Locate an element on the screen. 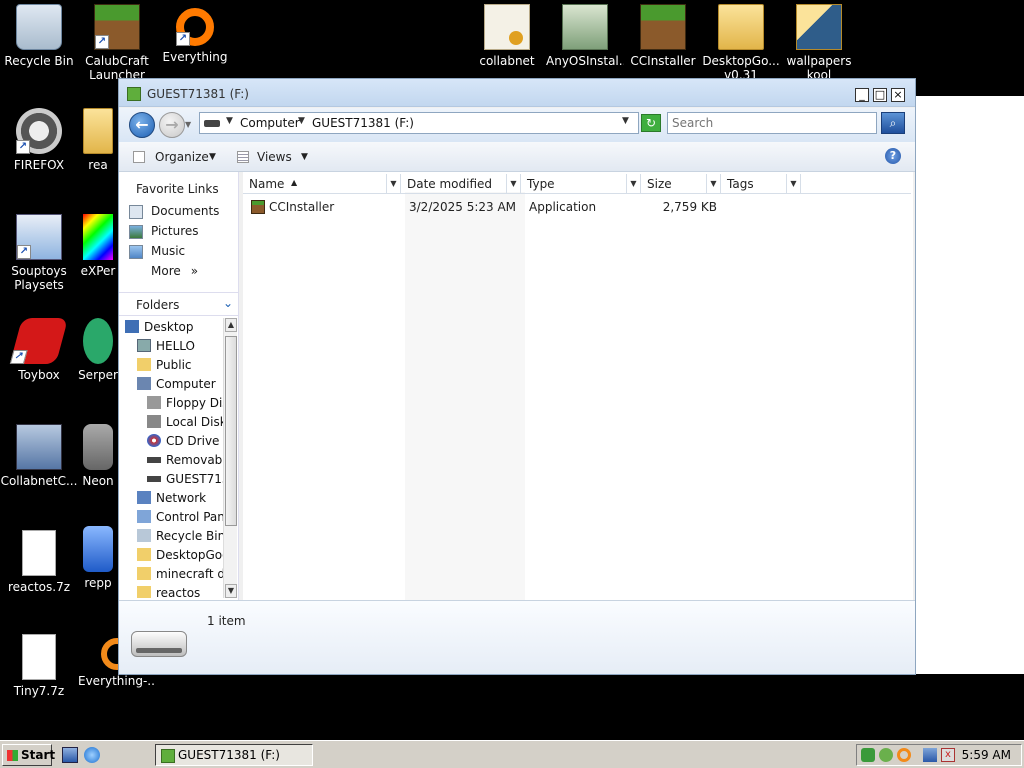  maximize-button: □ is located at coordinates (880, 95).